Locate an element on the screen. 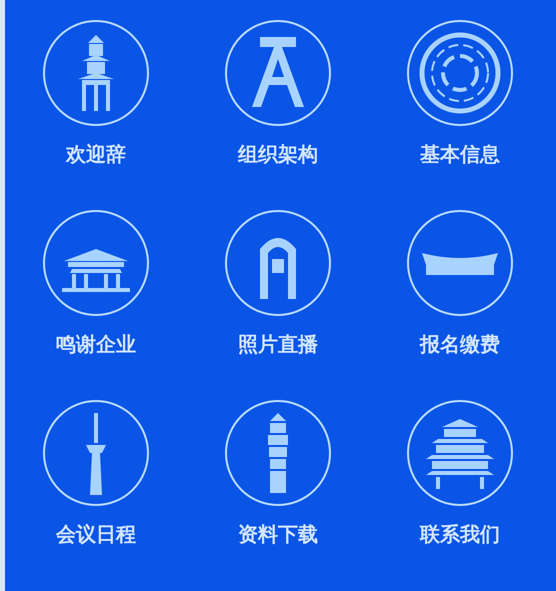 This screenshot has width=556, height=591. menu-label: 会议日程 is located at coordinates (96, 534).